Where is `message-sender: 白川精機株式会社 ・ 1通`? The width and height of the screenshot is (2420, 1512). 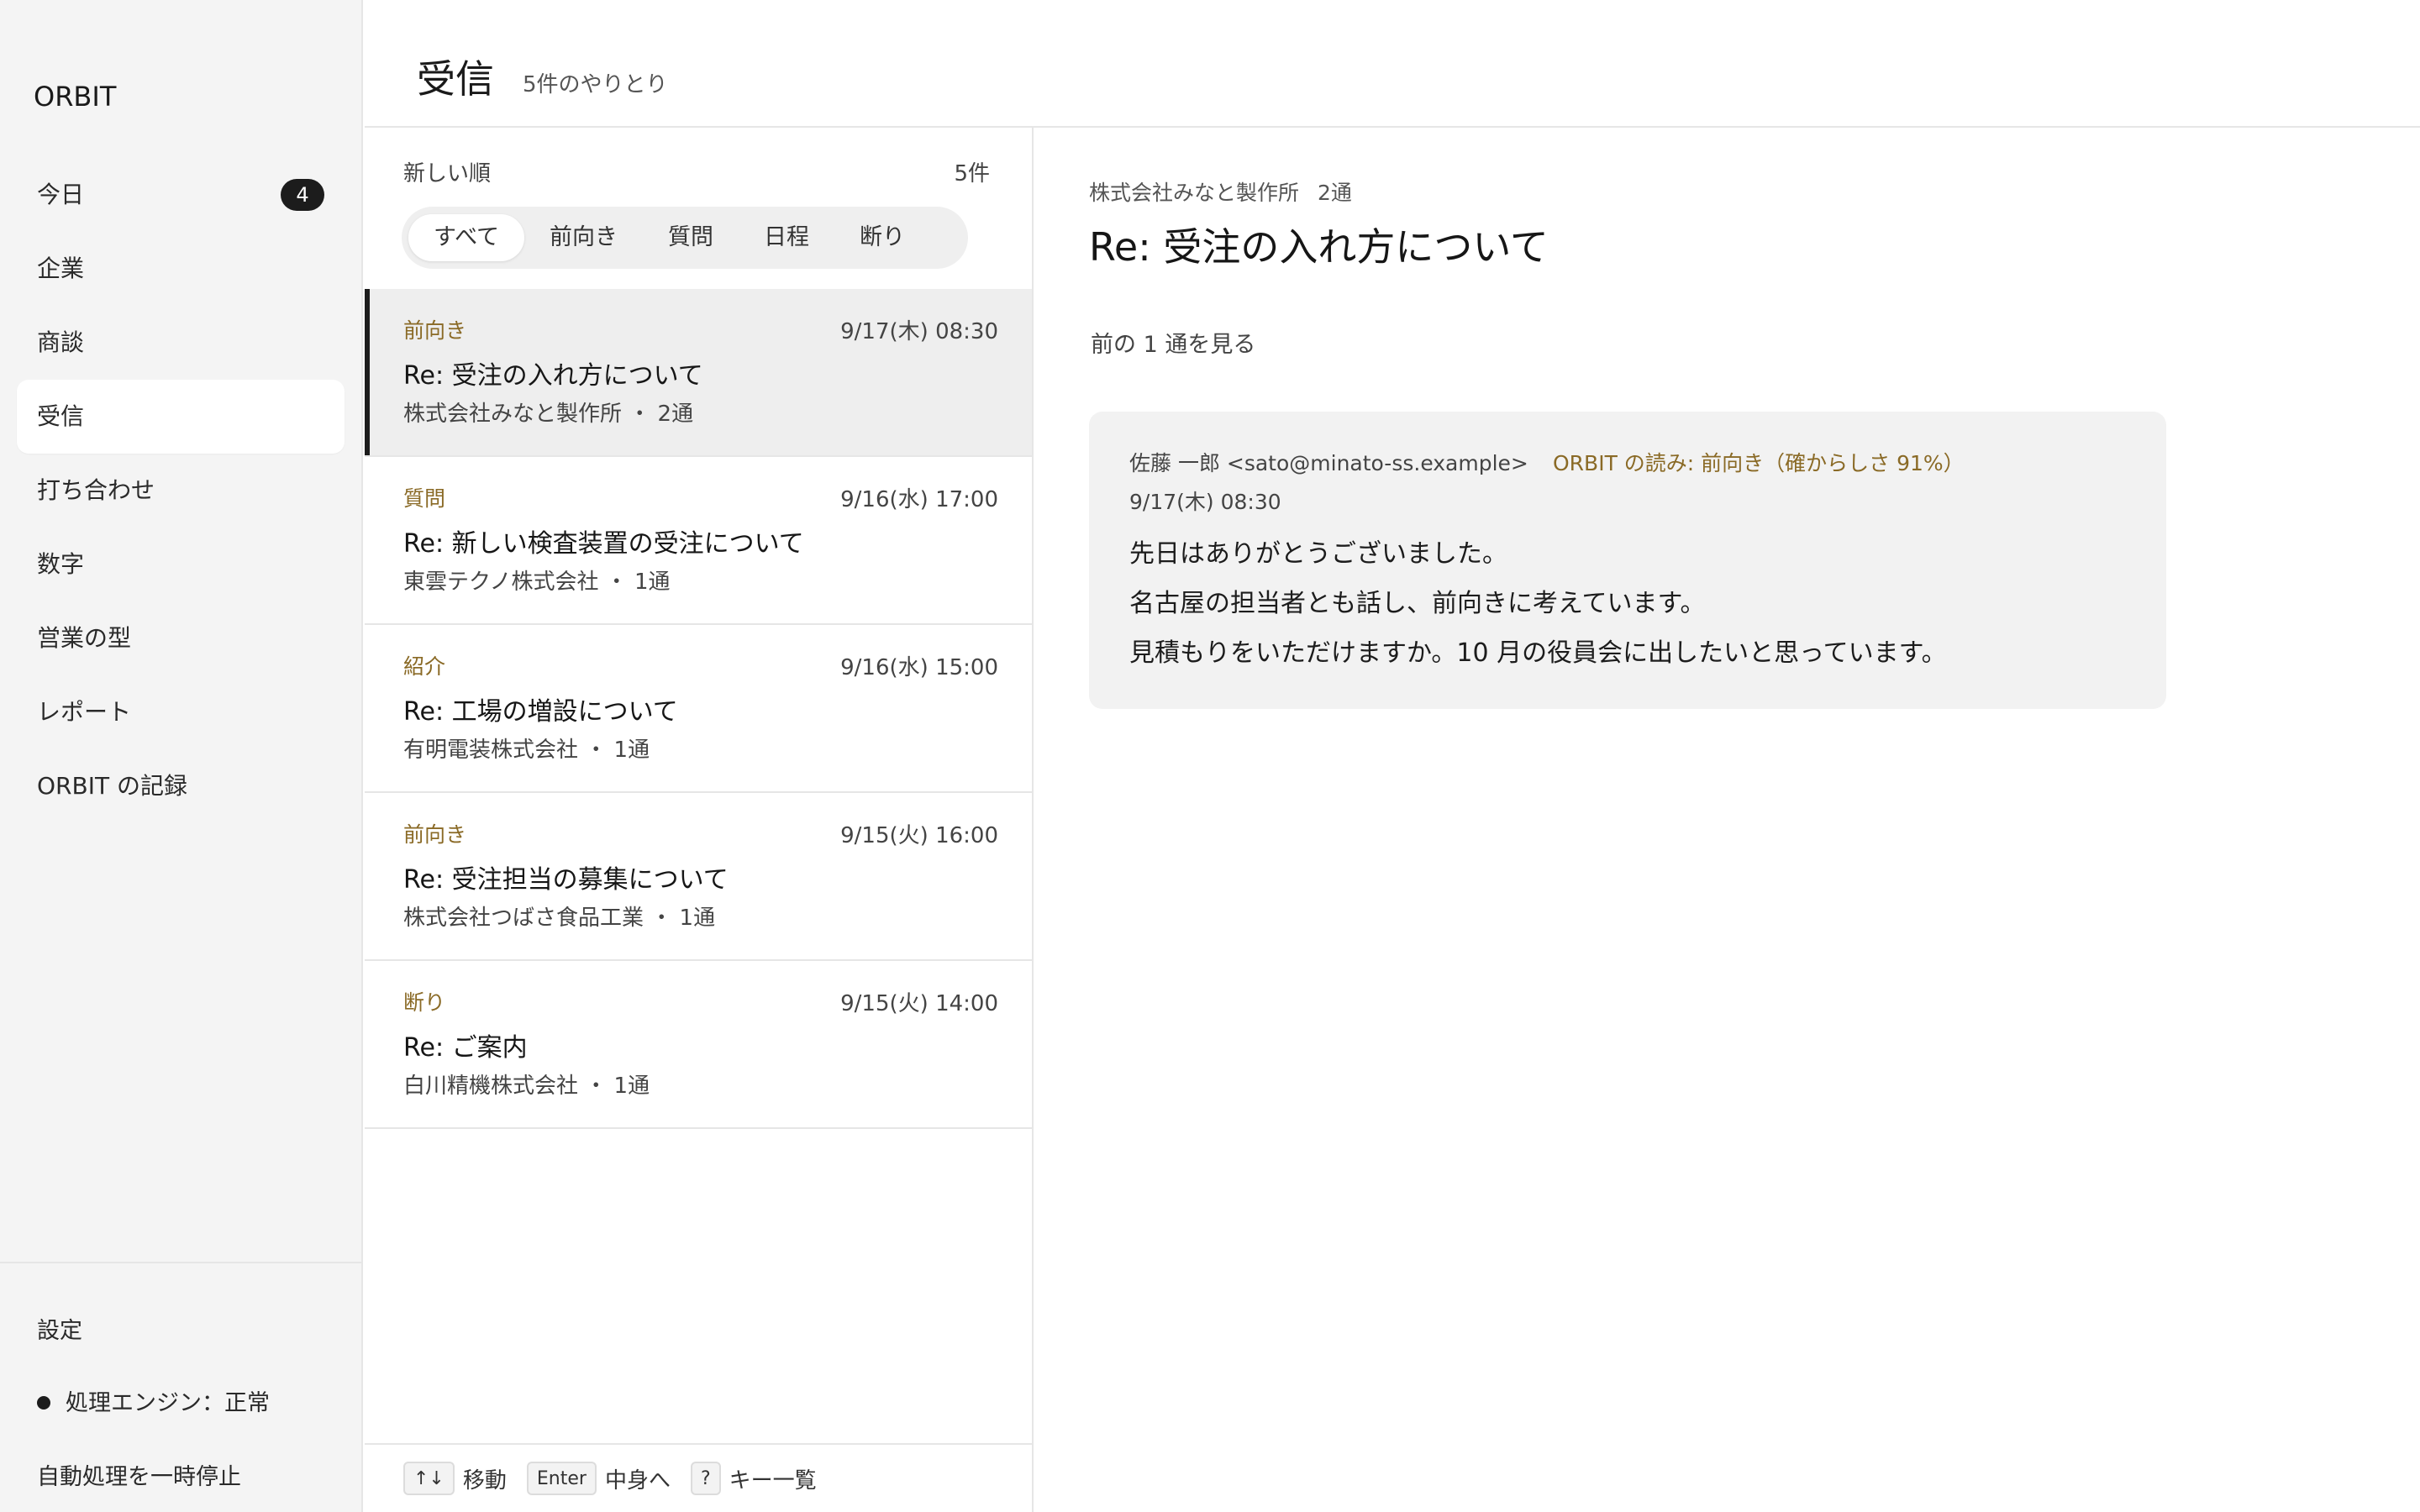
message-sender: 白川精機株式会社 ・ 1通 is located at coordinates (526, 1086).